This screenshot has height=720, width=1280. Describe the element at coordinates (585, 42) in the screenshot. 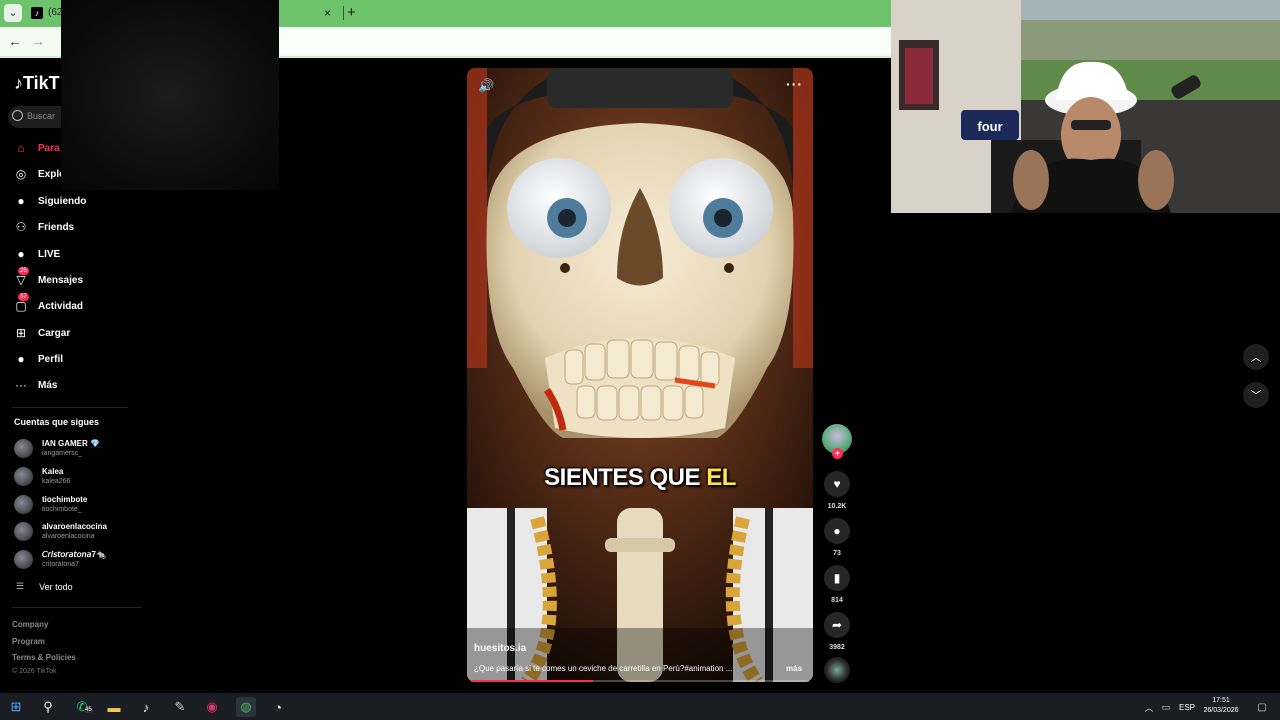

I see `address-bar` at that location.